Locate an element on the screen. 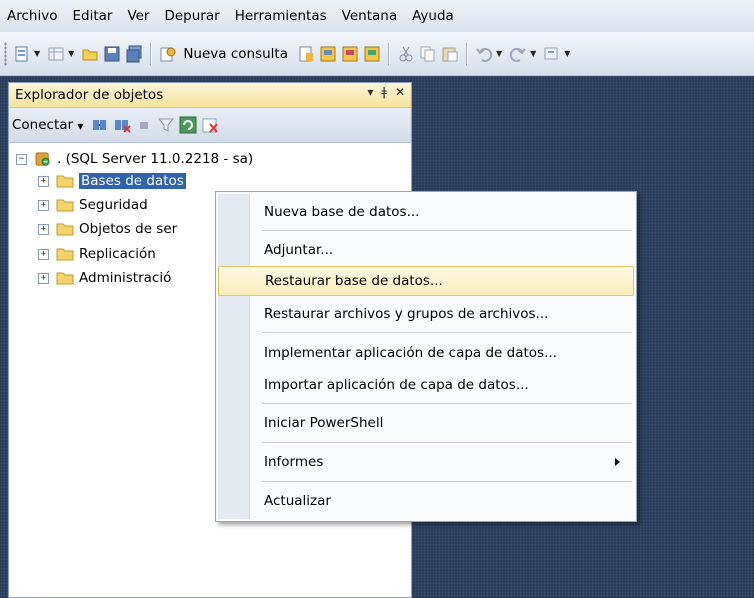 The image size is (754, 598). menu-item-actualizar: Actualizar is located at coordinates (426, 501).